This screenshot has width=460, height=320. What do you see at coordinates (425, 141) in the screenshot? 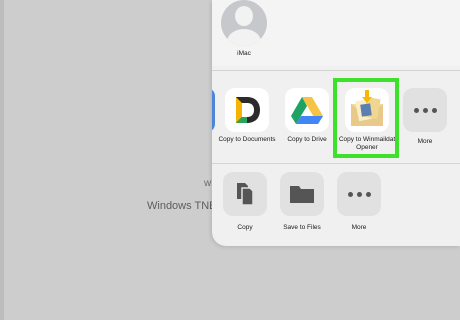
I see `app-label: More` at bounding box center [425, 141].